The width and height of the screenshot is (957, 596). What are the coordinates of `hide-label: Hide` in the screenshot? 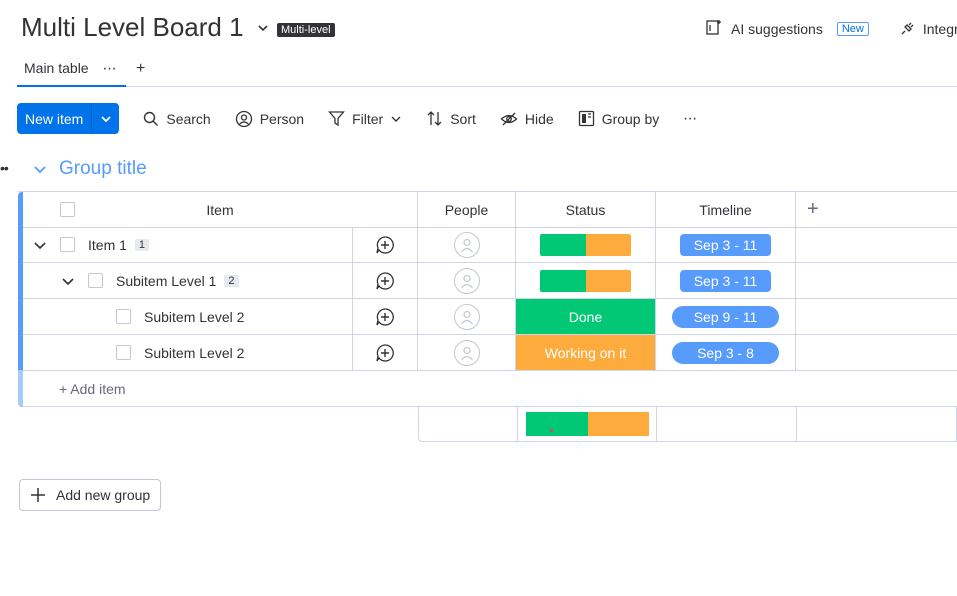 It's located at (539, 118).